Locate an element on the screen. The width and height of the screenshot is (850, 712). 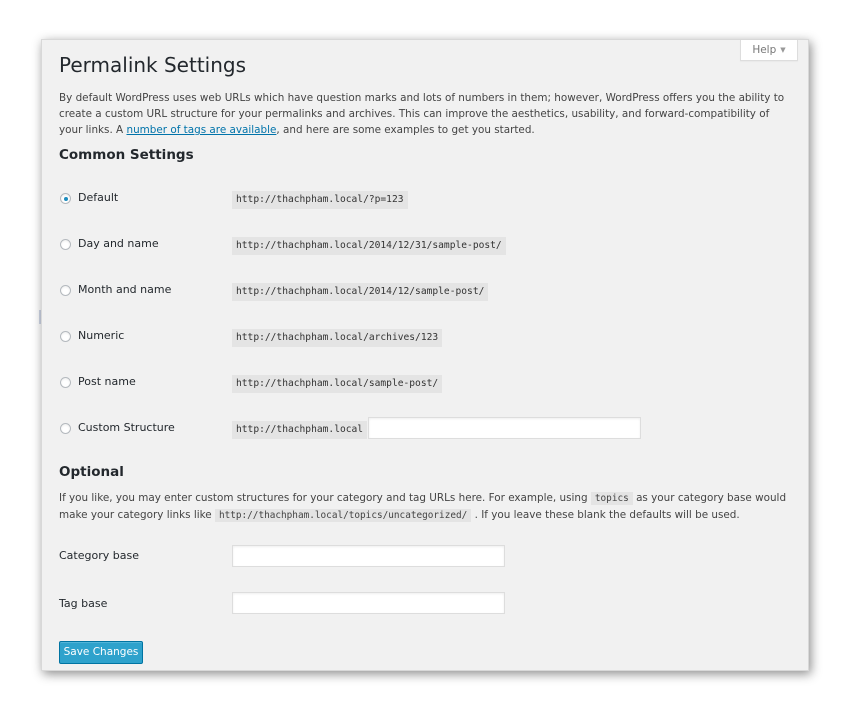
tag-base-input is located at coordinates (368, 603).